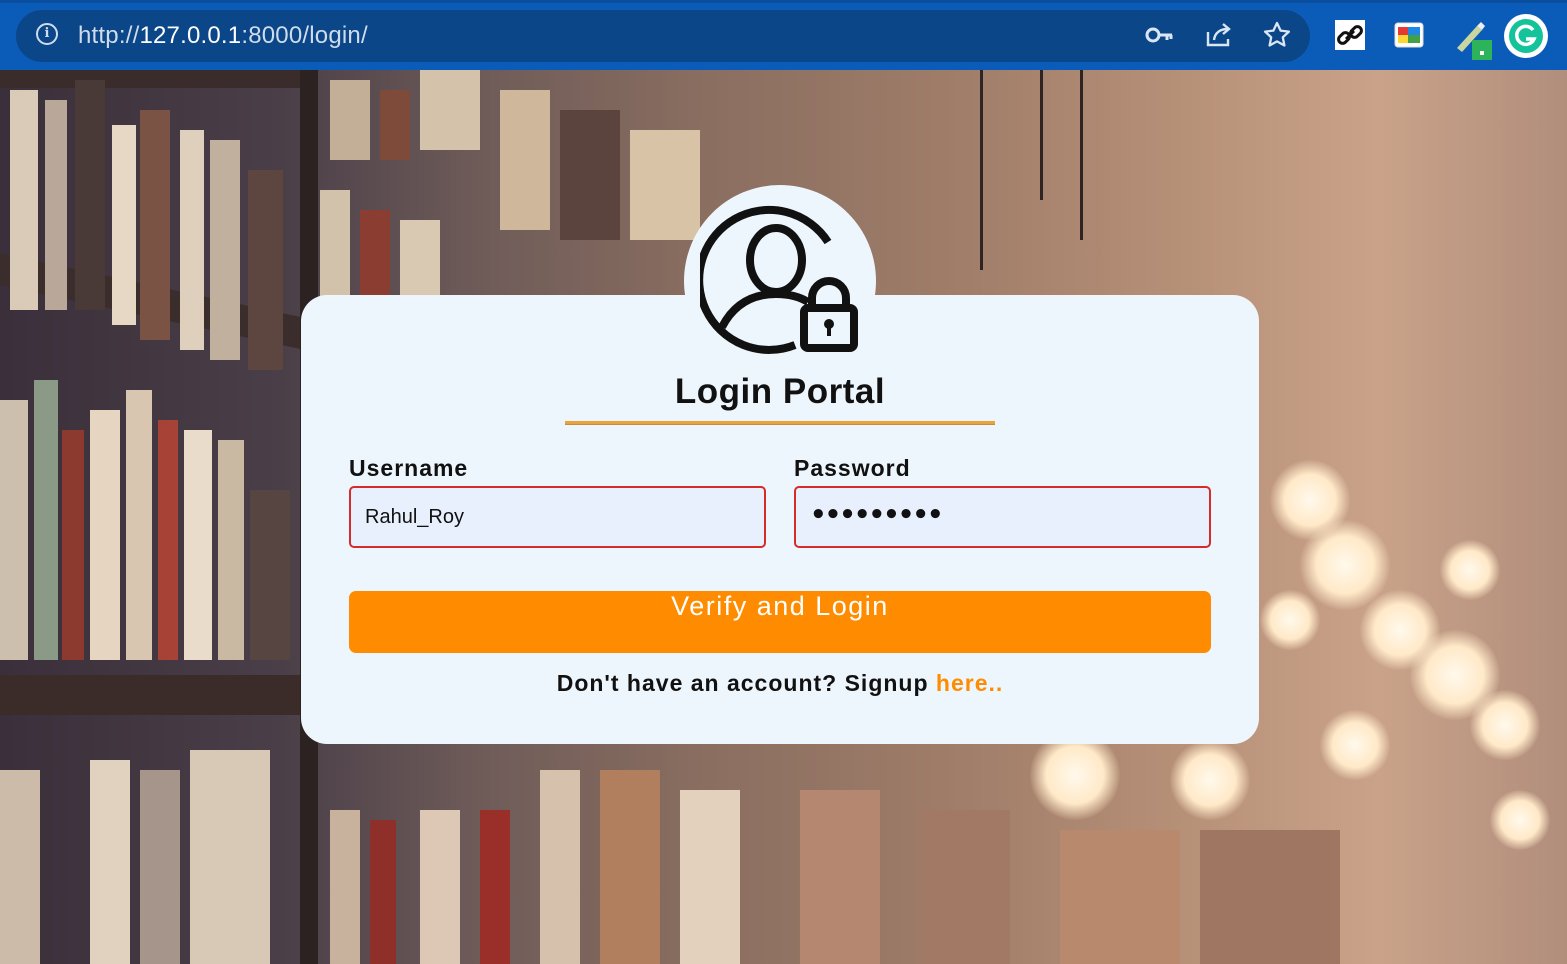 The height and width of the screenshot is (964, 1567). Describe the element at coordinates (783, 1) in the screenshot. I see `tab-strip` at that location.